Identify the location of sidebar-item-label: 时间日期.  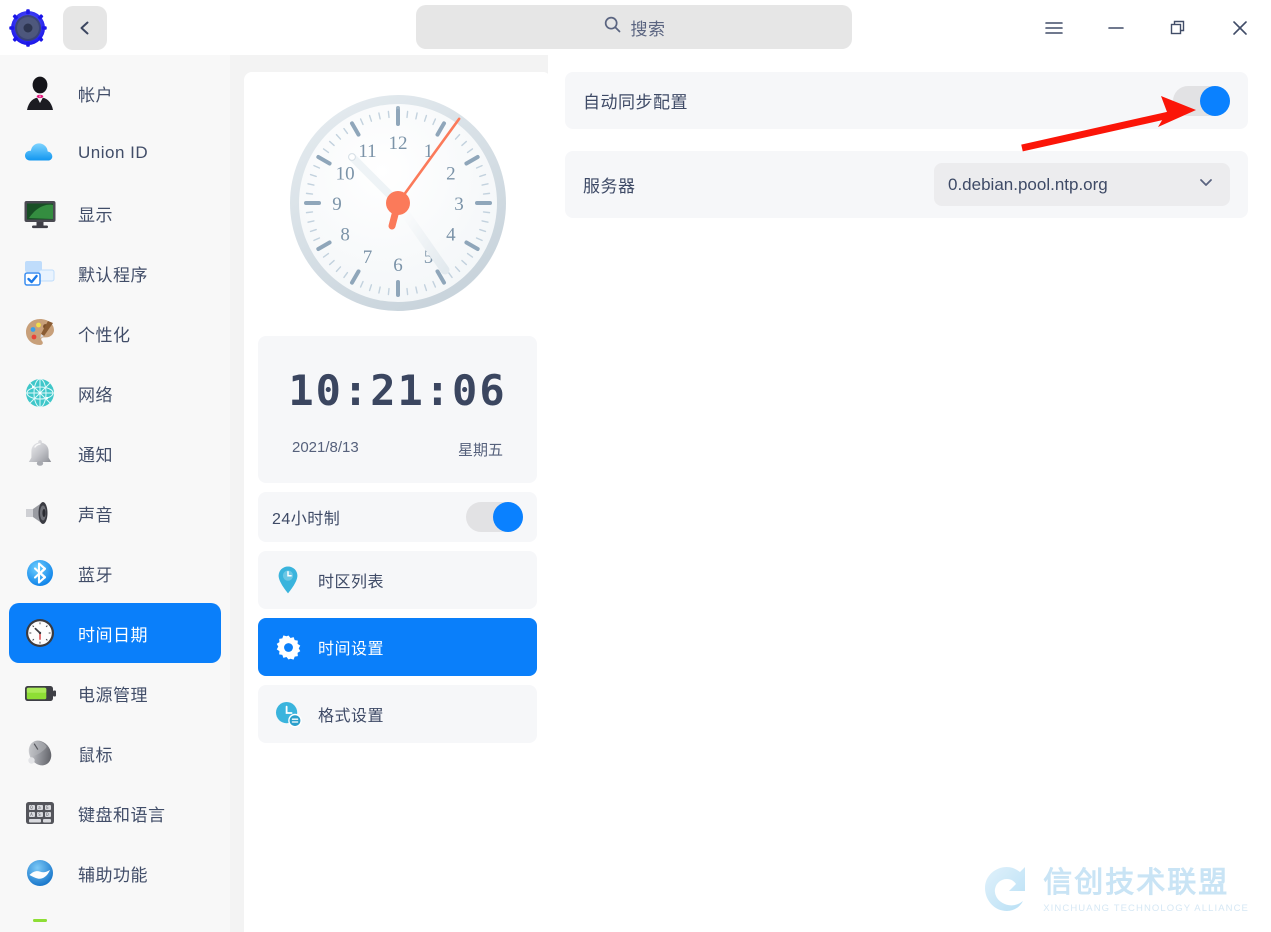
(113, 635).